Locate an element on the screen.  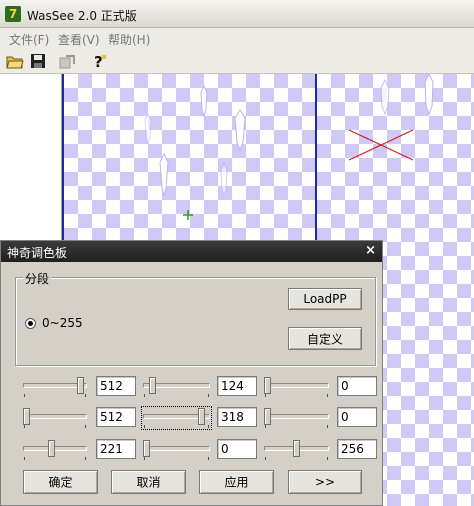
apply-button-label: 应用 is located at coordinates (236, 482).